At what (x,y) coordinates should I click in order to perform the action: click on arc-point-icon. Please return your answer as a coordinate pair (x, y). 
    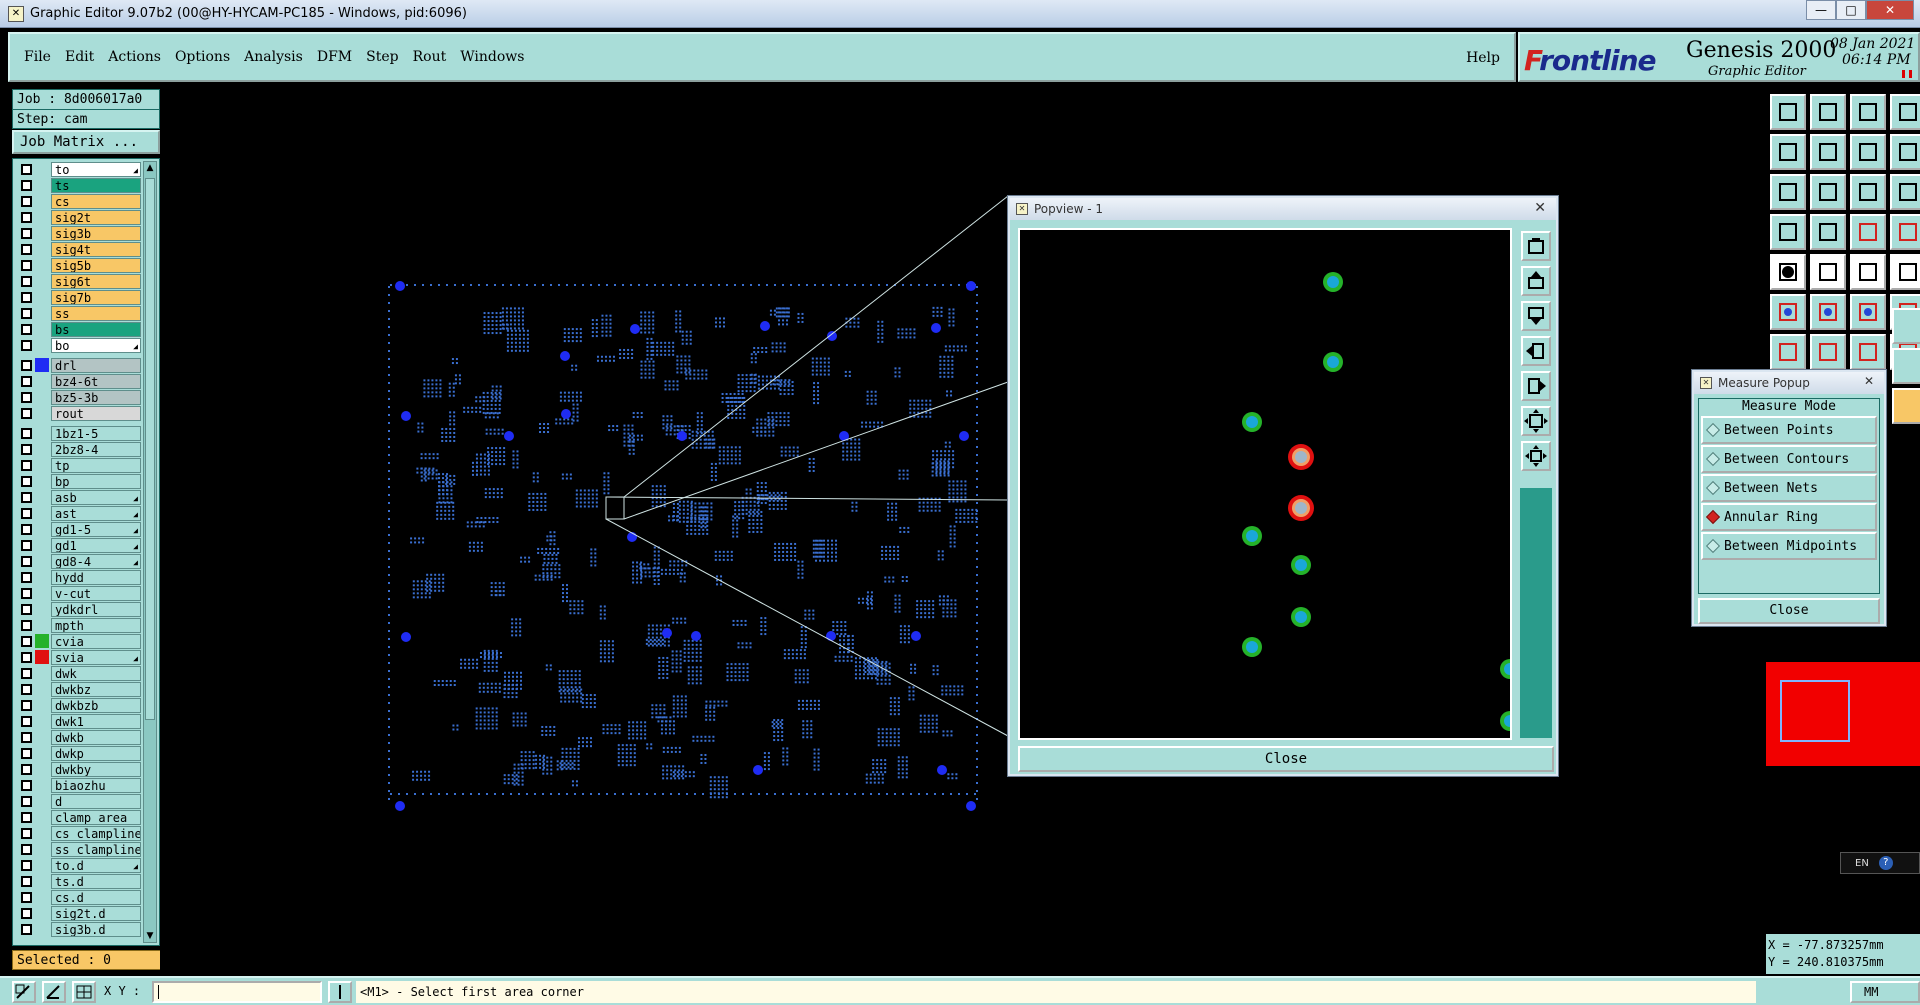
    Looking at the image, I should click on (1868, 312).